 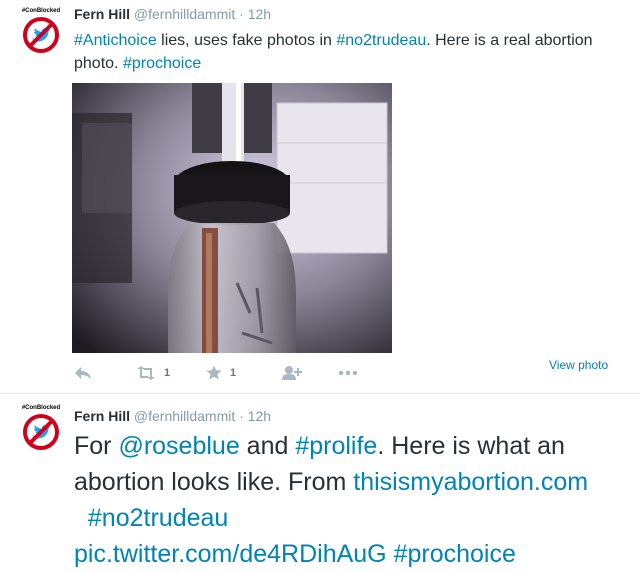 I want to click on hashtag-link: #Antichoice, so click(x=115, y=40).